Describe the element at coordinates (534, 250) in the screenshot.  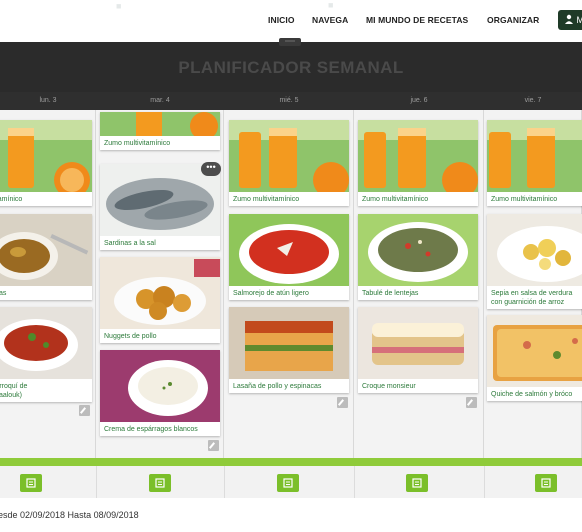
I see `sepia-image` at that location.